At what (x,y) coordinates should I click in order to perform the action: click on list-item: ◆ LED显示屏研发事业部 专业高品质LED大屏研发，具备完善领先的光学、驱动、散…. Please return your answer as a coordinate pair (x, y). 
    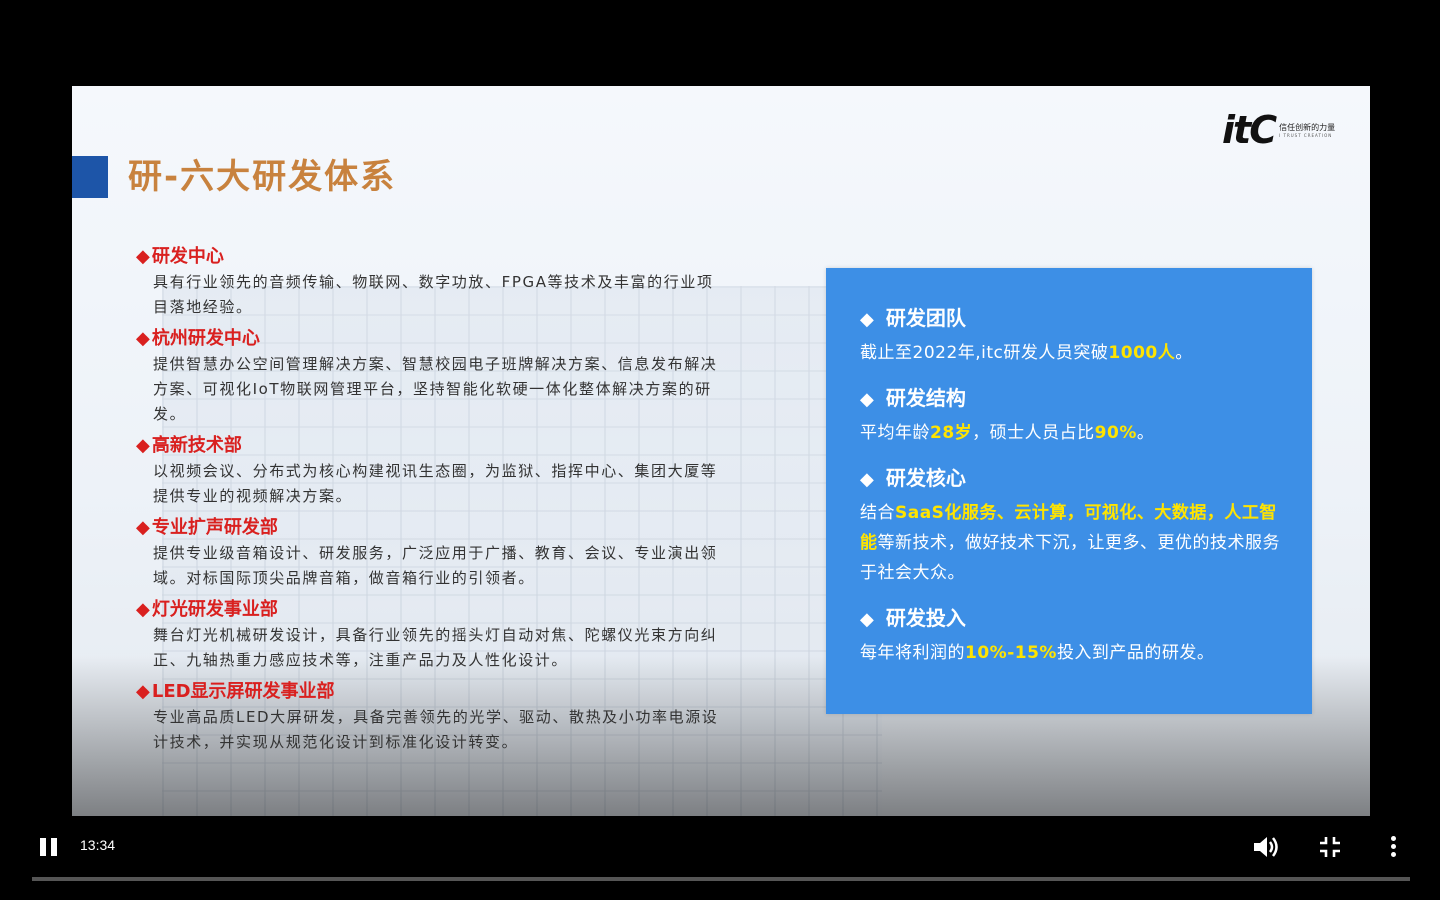
    Looking at the image, I should click on (451, 717).